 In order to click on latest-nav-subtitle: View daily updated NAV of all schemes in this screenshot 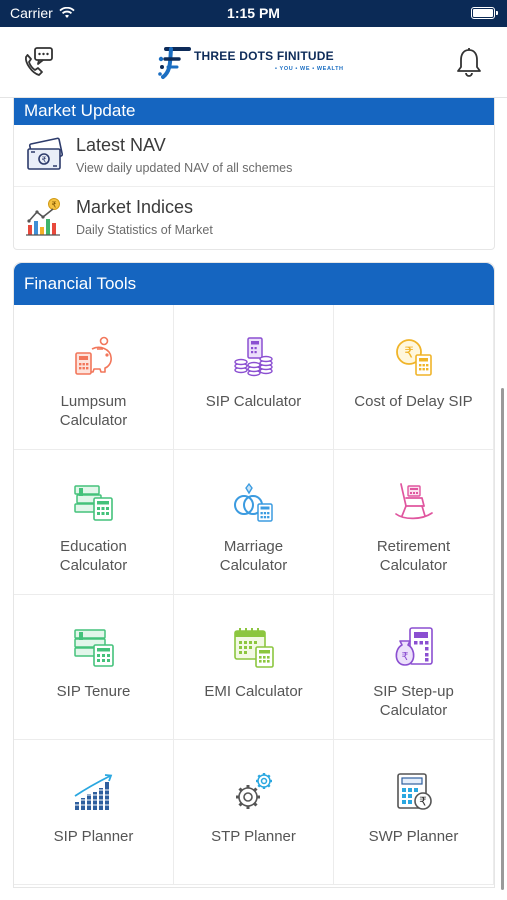, I will do `click(184, 168)`.